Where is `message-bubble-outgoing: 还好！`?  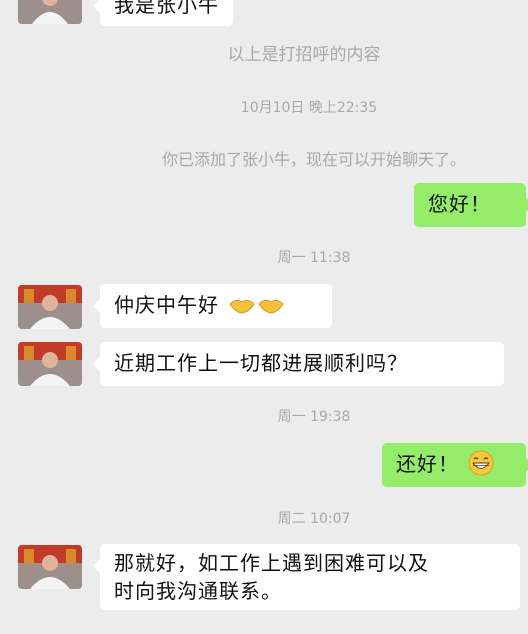
message-bubble-outgoing: 还好！ is located at coordinates (455, 465).